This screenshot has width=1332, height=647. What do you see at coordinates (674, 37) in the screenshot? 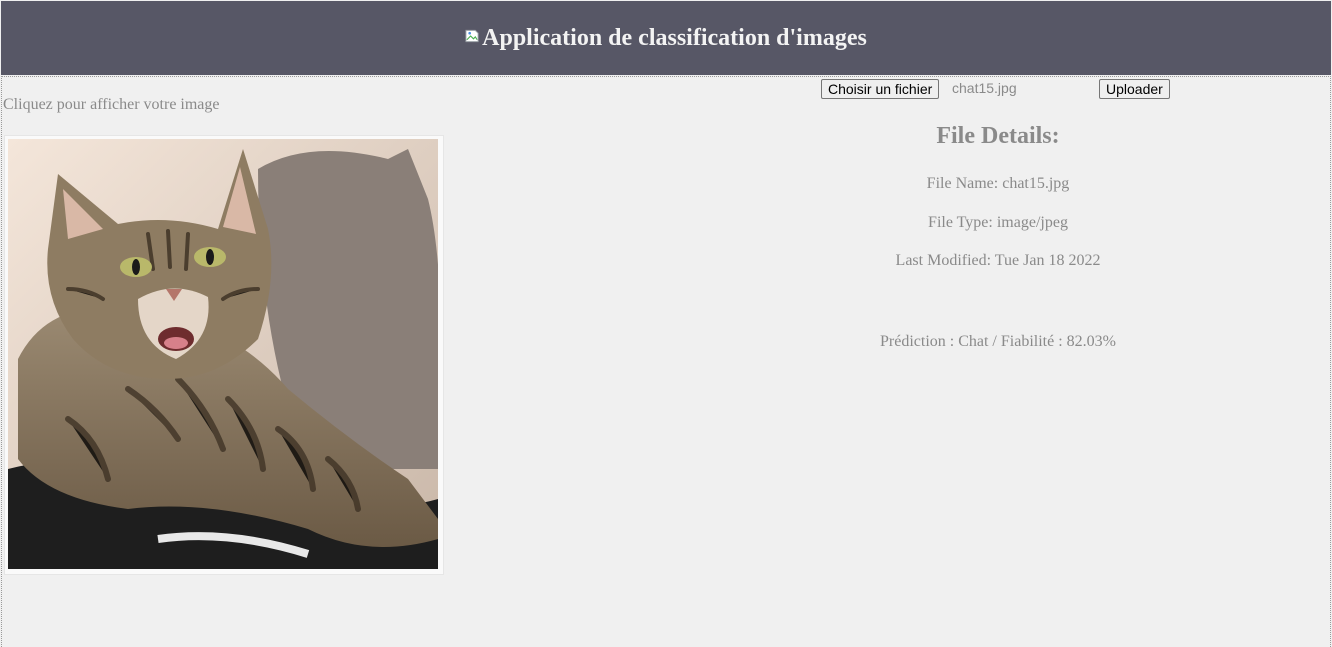
I see `page-title: Application de classification d'images` at bounding box center [674, 37].